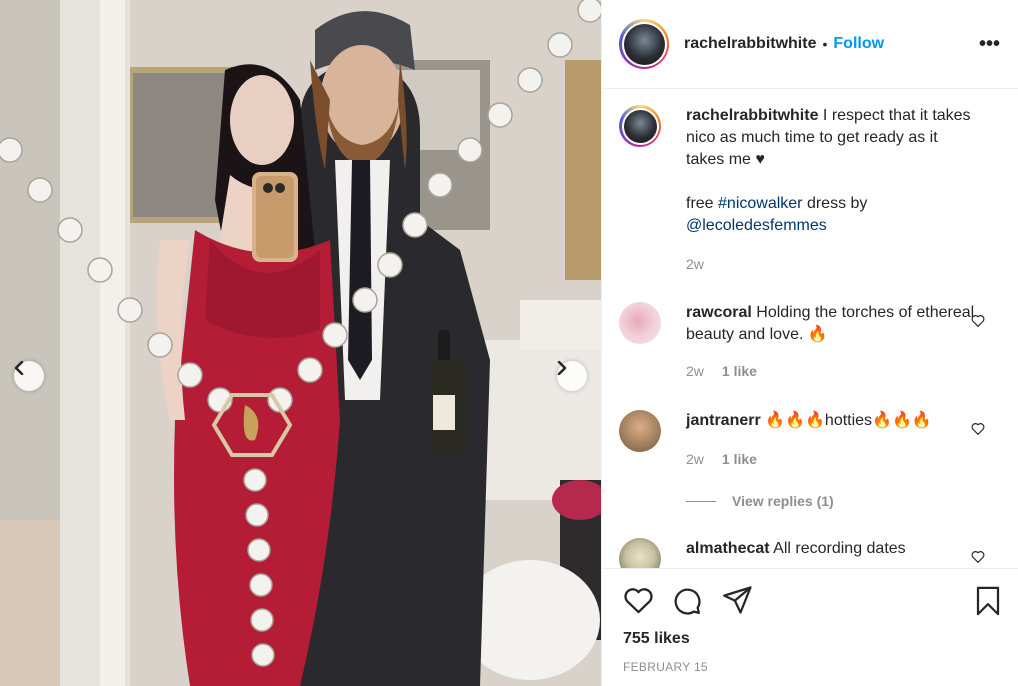 The width and height of the screenshot is (1018, 686). I want to click on comment-text: All recording dates, so click(837, 548).